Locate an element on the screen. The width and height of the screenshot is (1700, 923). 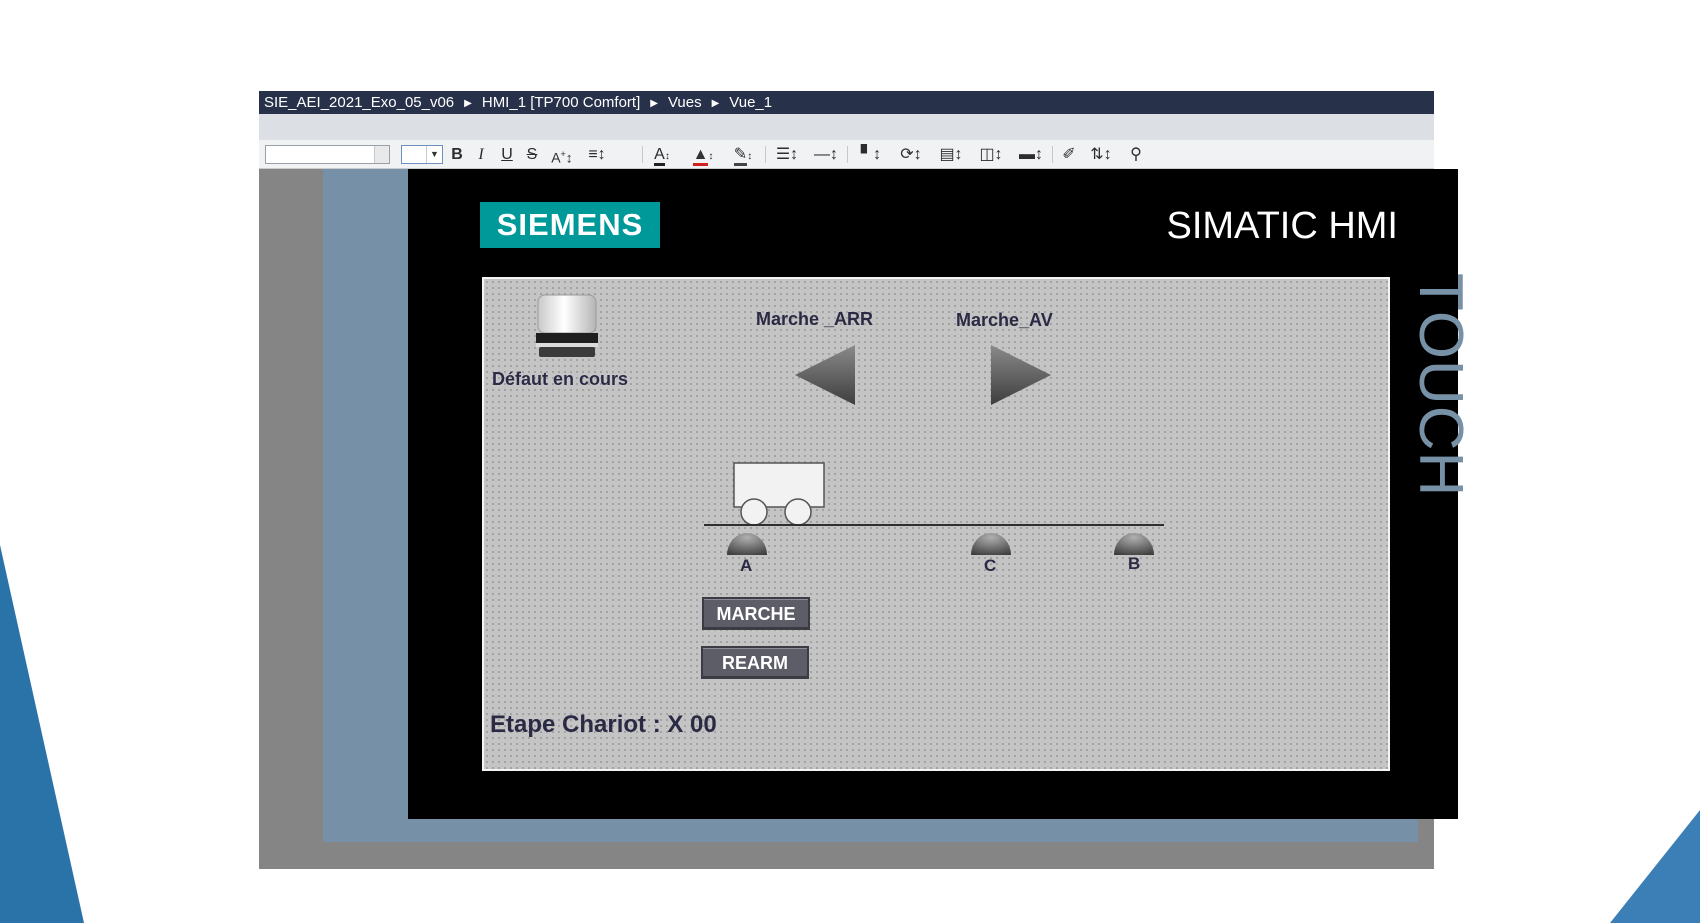
font-color-icon: A↕ is located at coordinates (662, 155).